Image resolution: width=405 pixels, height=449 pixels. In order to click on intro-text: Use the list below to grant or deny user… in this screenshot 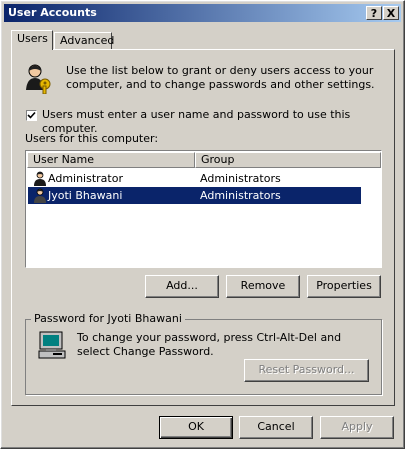, I will do `click(220, 77)`.